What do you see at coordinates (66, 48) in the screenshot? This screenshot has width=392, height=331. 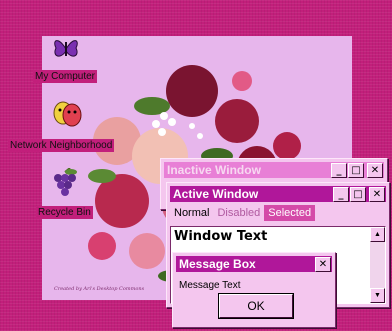 I see `butterfly-icon` at bounding box center [66, 48].